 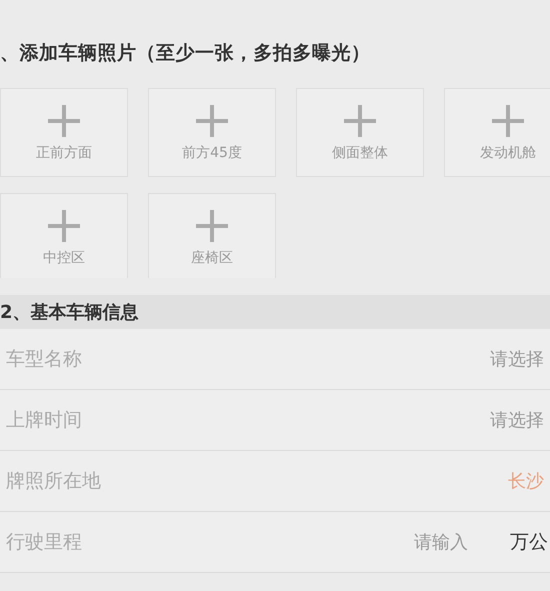 I want to click on photo-upload-tile: 座椅区, so click(x=212, y=235).